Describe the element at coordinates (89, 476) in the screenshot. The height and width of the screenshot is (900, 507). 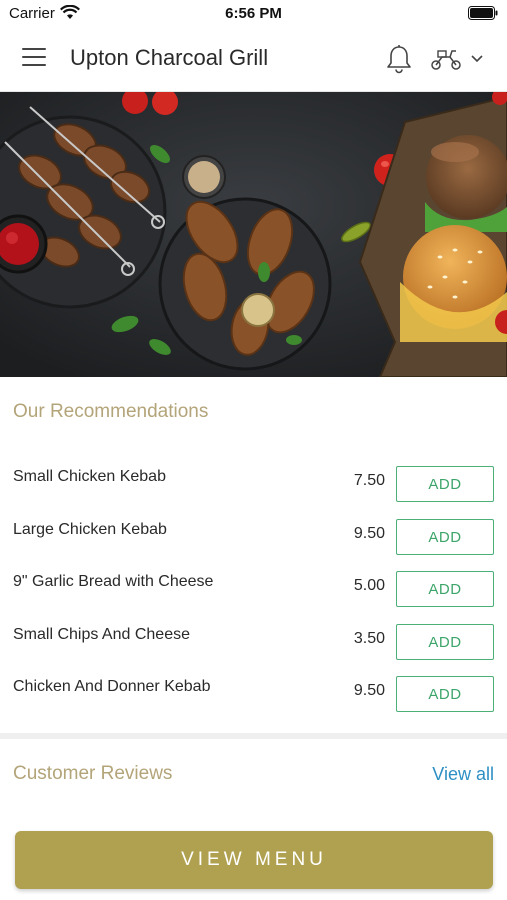
I see `menu-item-name: Small Chicken Kebab` at that location.